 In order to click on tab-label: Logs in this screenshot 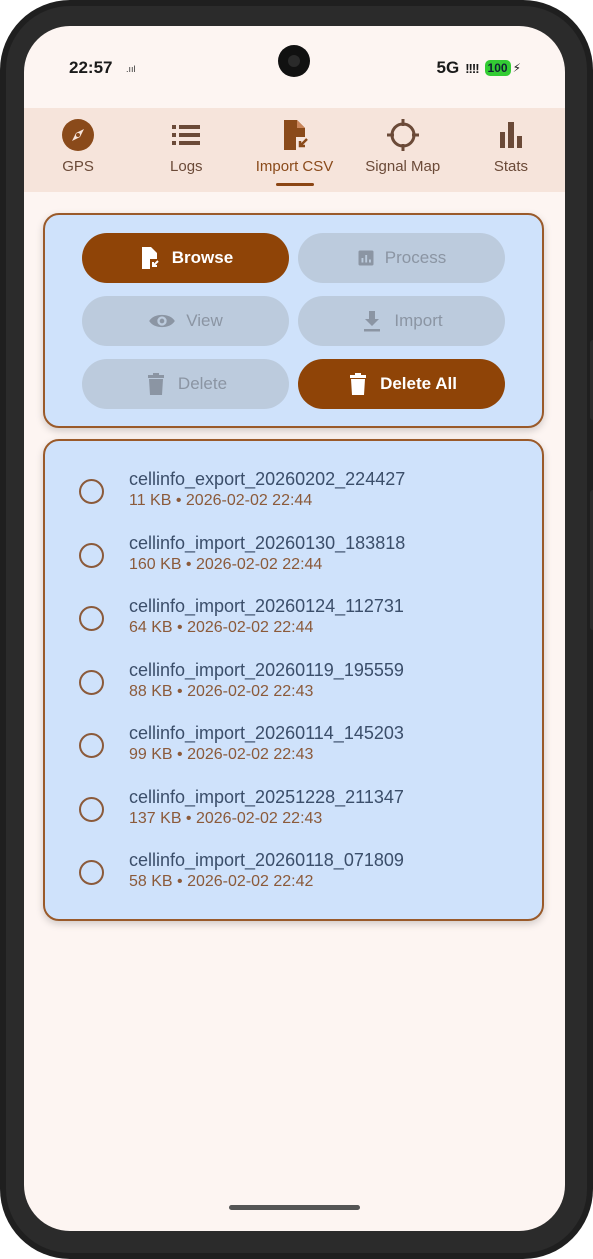, I will do `click(186, 166)`.